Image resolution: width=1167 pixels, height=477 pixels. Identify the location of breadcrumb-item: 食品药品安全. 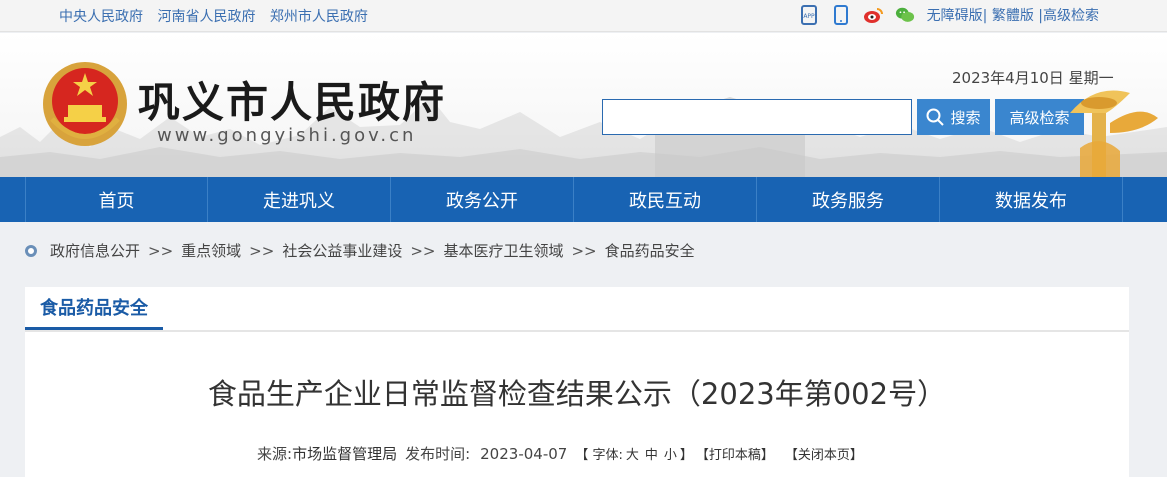
(650, 250).